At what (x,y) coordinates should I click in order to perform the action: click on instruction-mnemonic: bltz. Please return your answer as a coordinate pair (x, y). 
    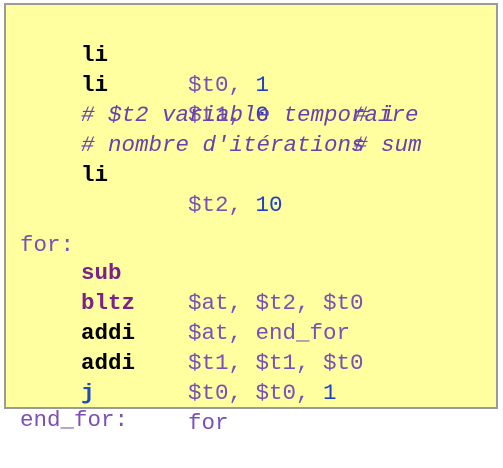
    Looking at the image, I should click on (108, 303).